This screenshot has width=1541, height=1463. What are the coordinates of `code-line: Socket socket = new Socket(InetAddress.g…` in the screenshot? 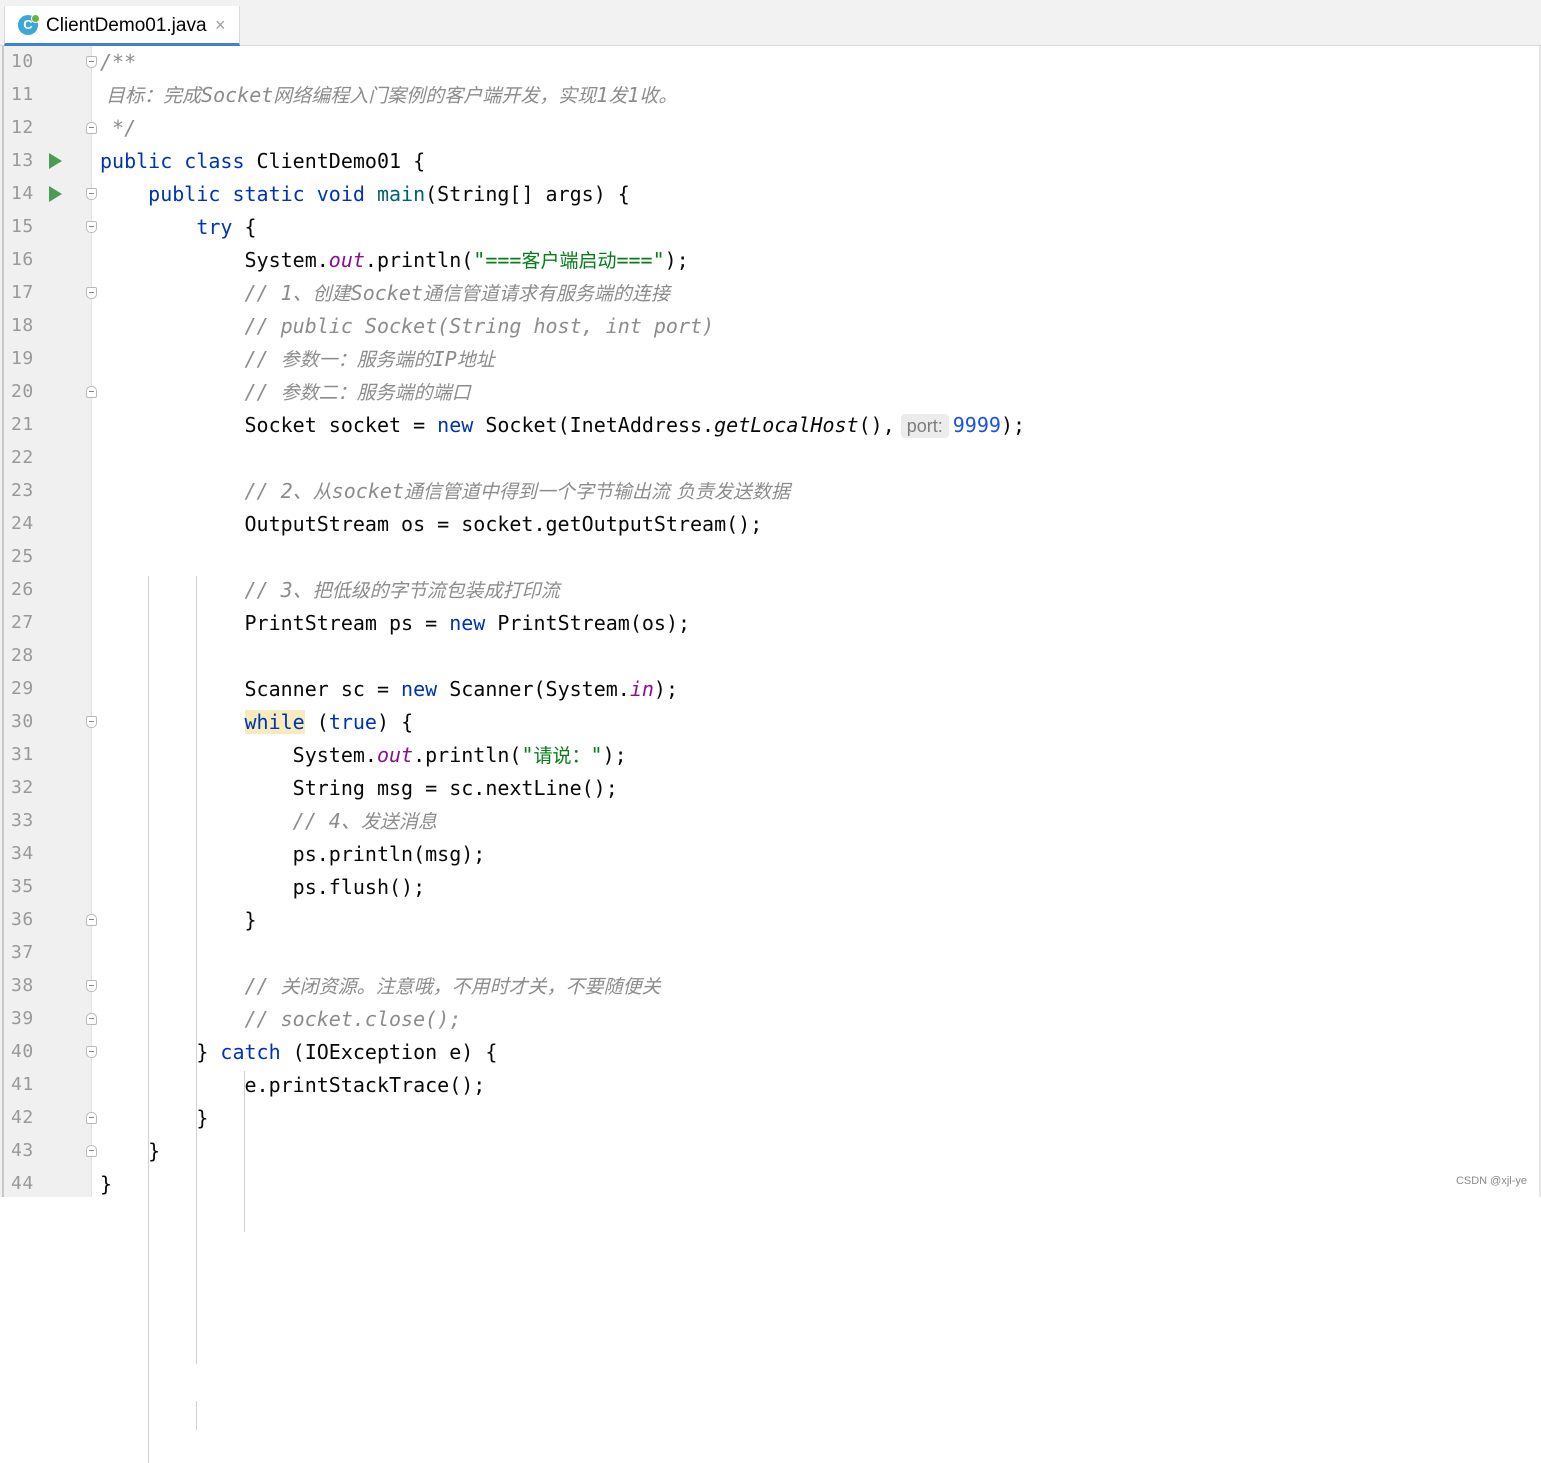 It's located at (562, 425).